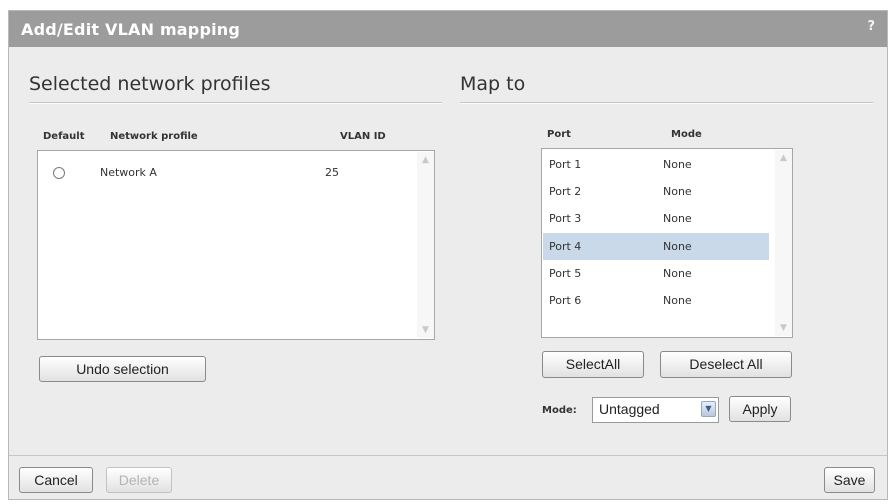 The width and height of the screenshot is (895, 504). What do you see at coordinates (59, 173) in the screenshot?
I see `default-radio` at bounding box center [59, 173].